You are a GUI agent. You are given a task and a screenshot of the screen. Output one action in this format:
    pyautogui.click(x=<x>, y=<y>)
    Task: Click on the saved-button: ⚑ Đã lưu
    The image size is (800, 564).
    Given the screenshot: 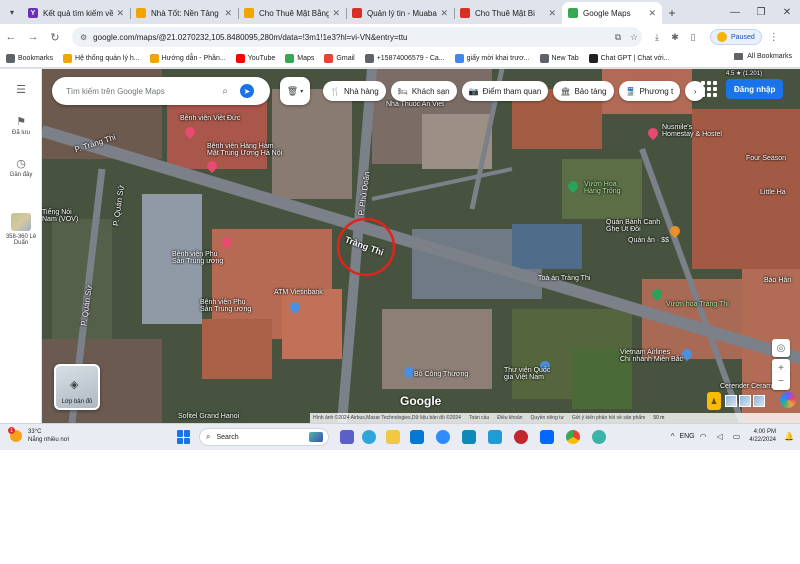 What is the action you would take?
    pyautogui.click(x=21, y=125)
    